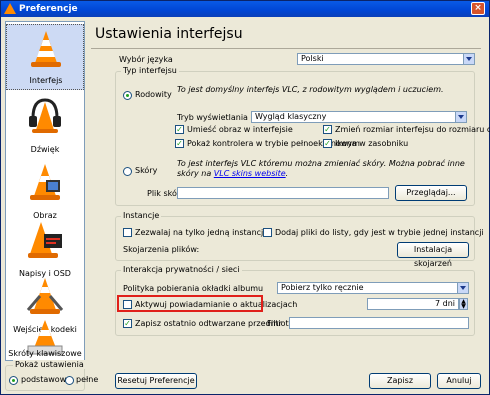  I want to click on window-title: Preferencje, so click(48, 9).